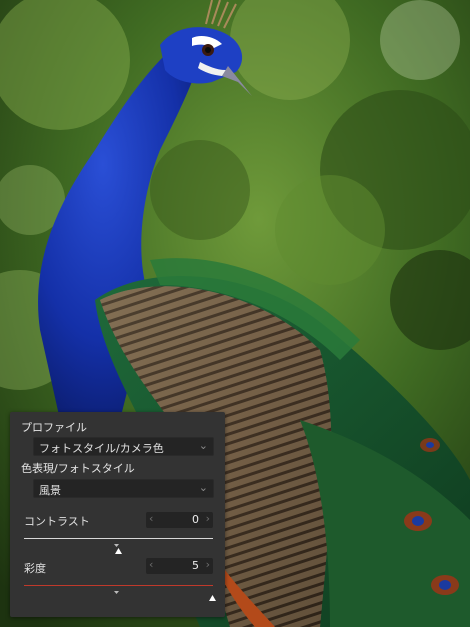 The image size is (470, 627). I want to click on contrast-value: 0, so click(195, 519).